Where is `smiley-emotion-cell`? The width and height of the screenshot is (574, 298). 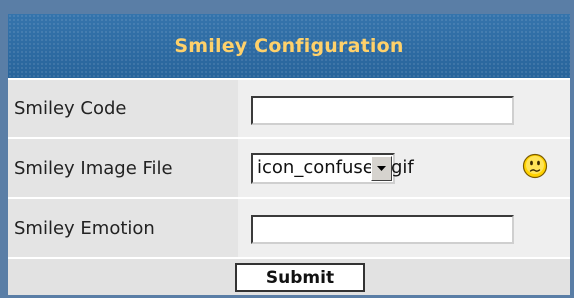
smiley-emotion-cell is located at coordinates (405, 228).